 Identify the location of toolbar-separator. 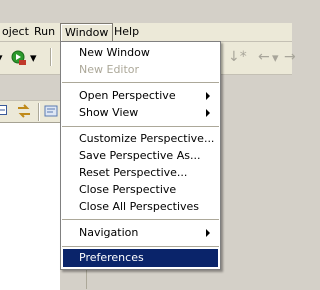
(51, 57).